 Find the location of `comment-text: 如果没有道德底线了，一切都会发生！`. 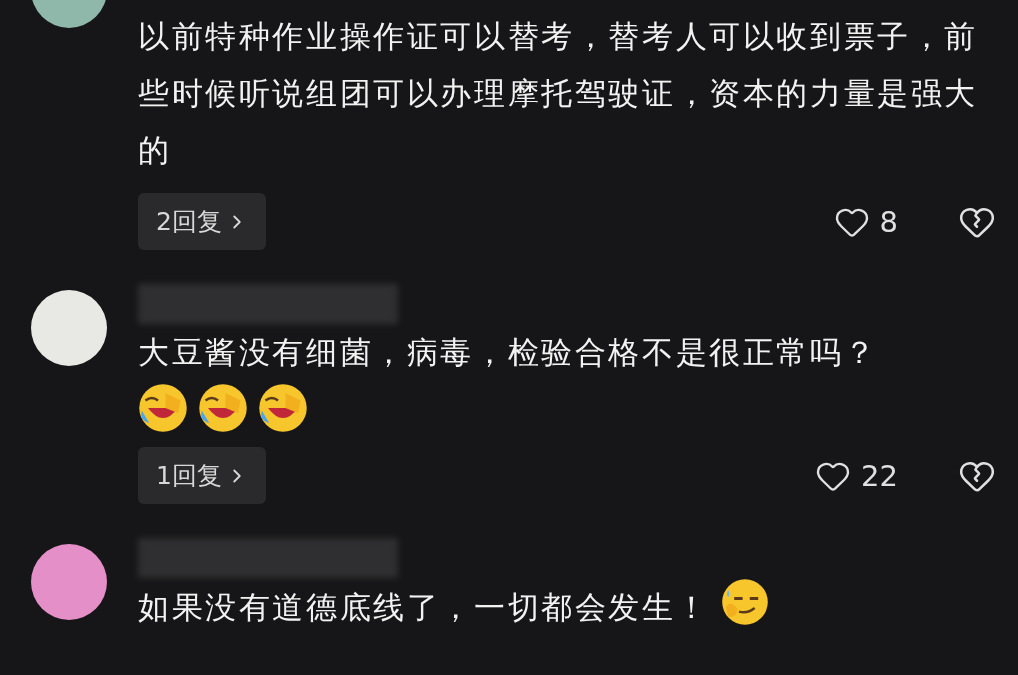

comment-text: 如果没有道德底线了，一切都会发生！ is located at coordinates (568, 611).